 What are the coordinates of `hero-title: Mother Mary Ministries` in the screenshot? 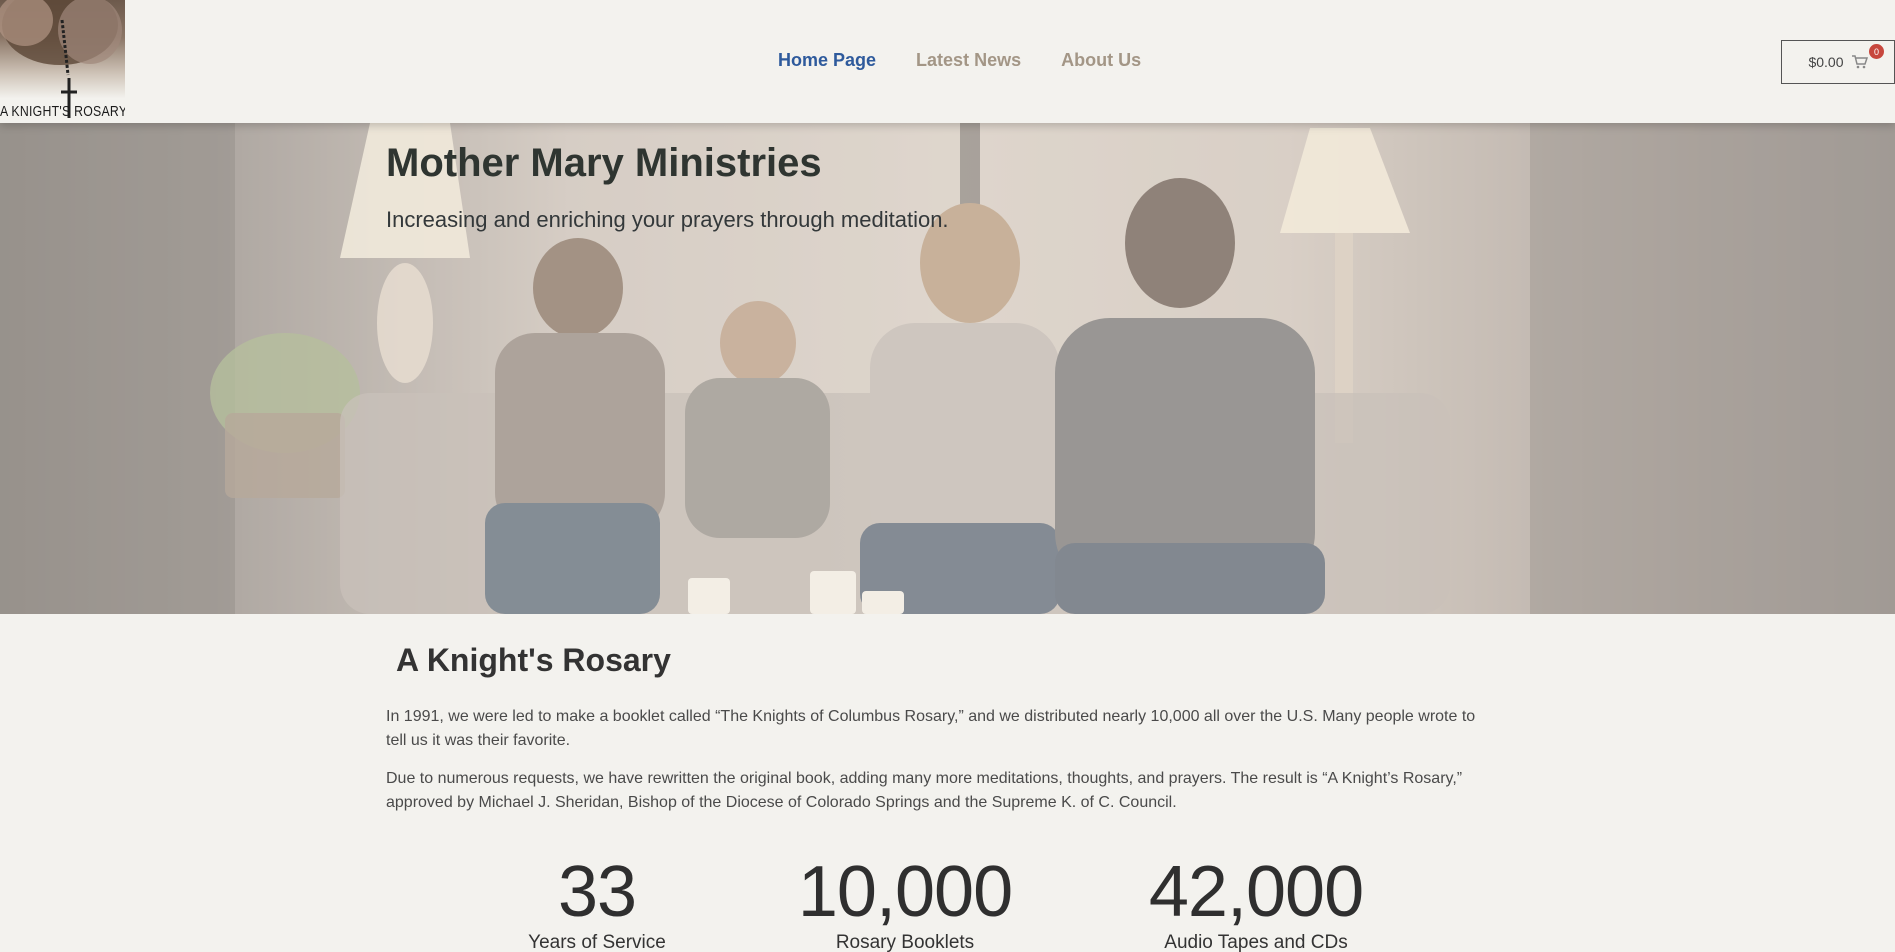 It's located at (604, 163).